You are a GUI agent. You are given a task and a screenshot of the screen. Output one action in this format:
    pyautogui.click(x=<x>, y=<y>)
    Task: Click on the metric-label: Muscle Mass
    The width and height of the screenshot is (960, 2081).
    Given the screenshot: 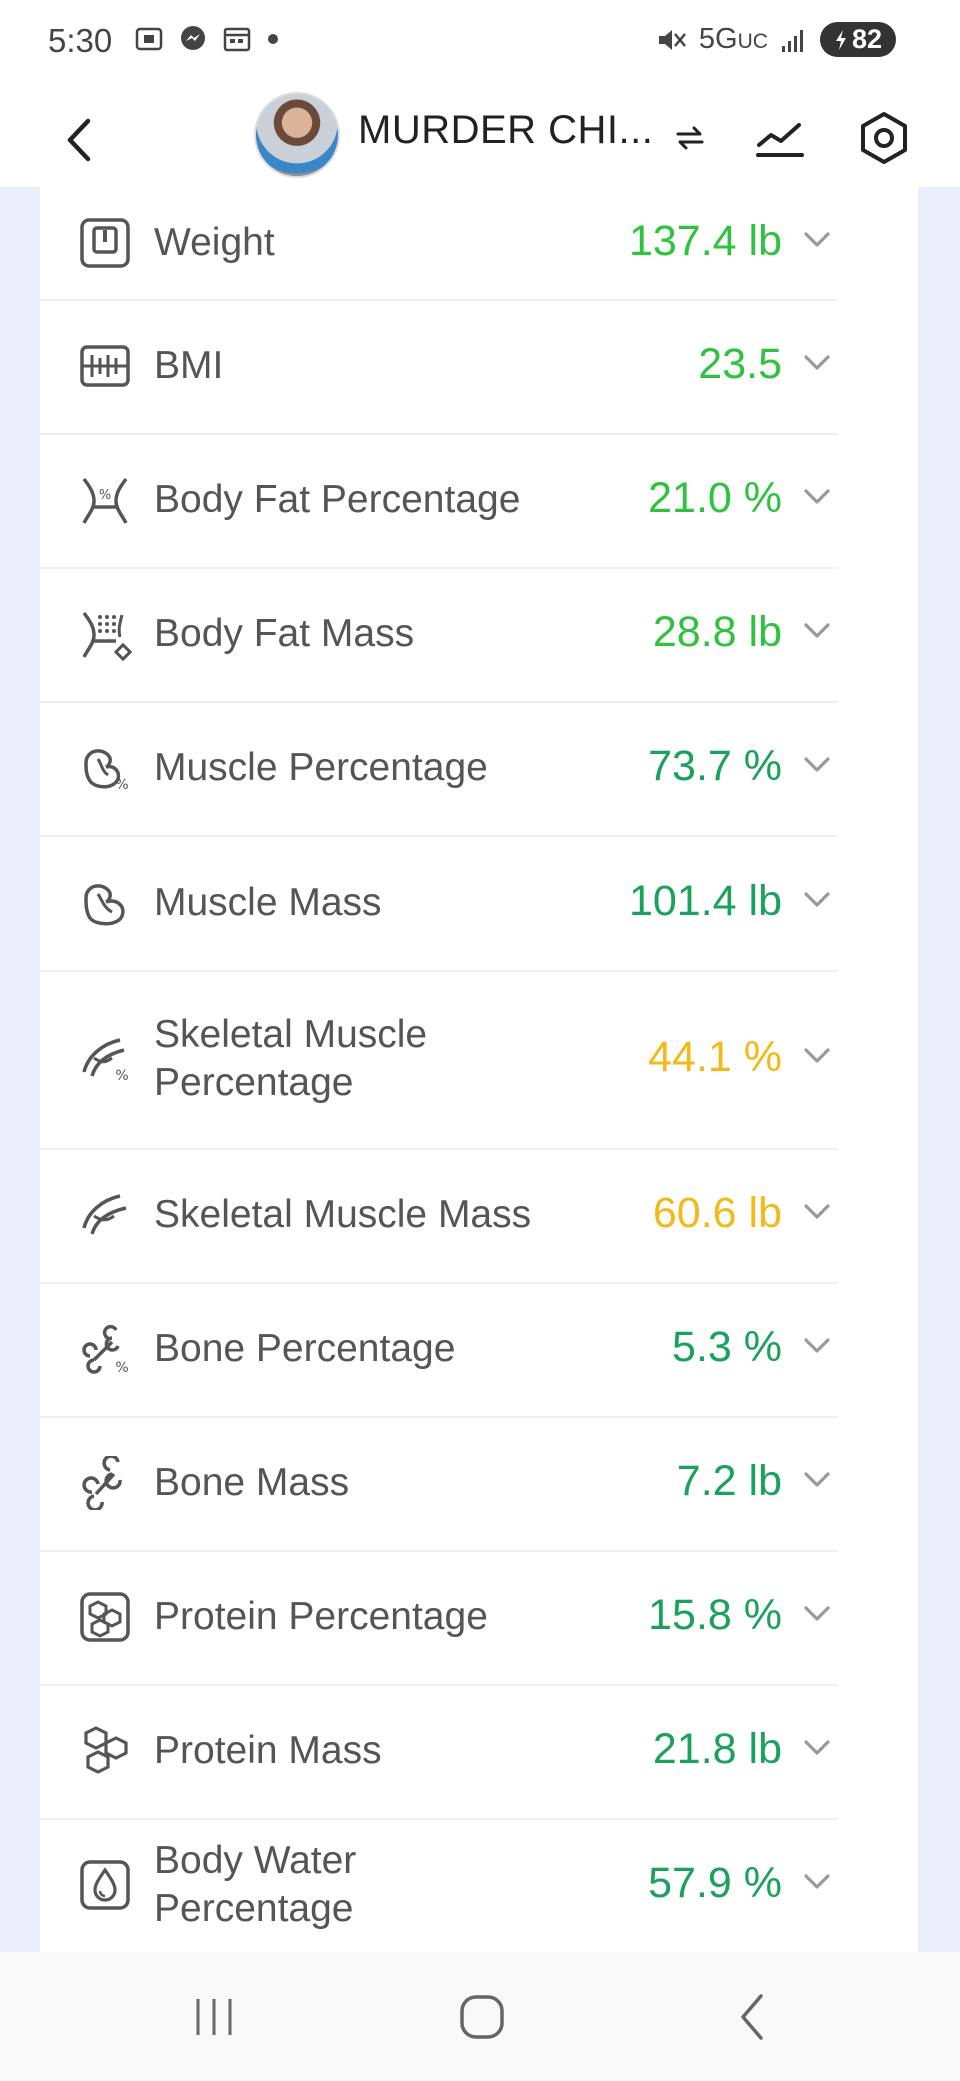 What is the action you would take?
    pyautogui.click(x=268, y=902)
    